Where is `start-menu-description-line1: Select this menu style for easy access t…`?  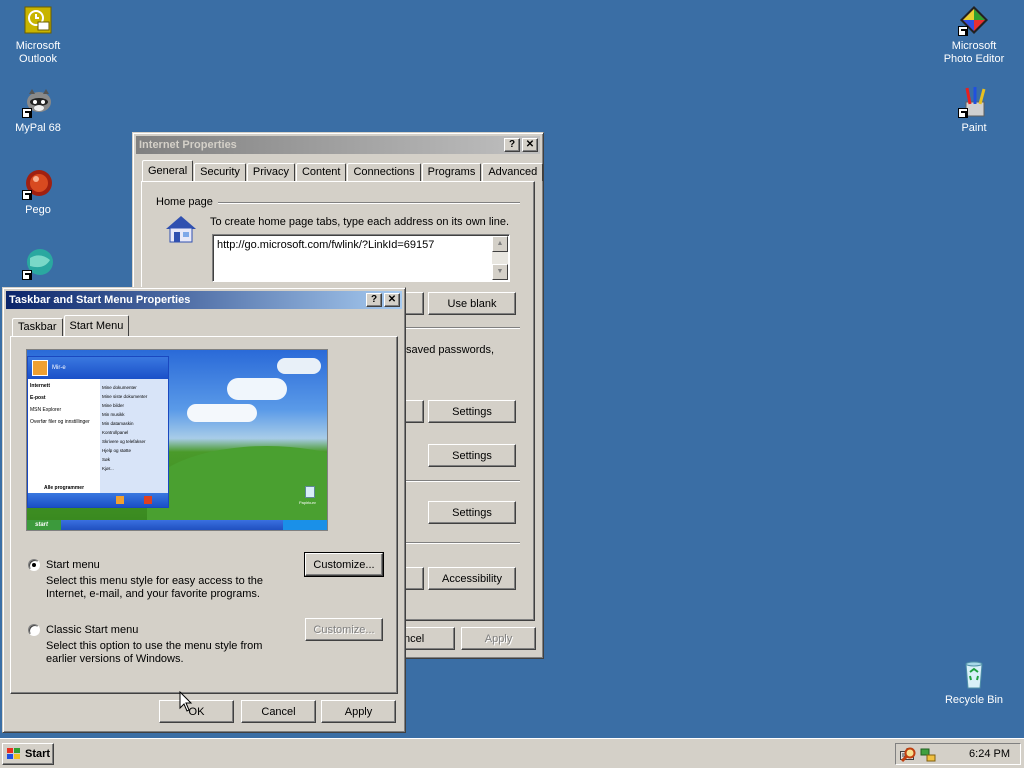
start-menu-description-line1: Select this menu style for easy access t… is located at coordinates (155, 581).